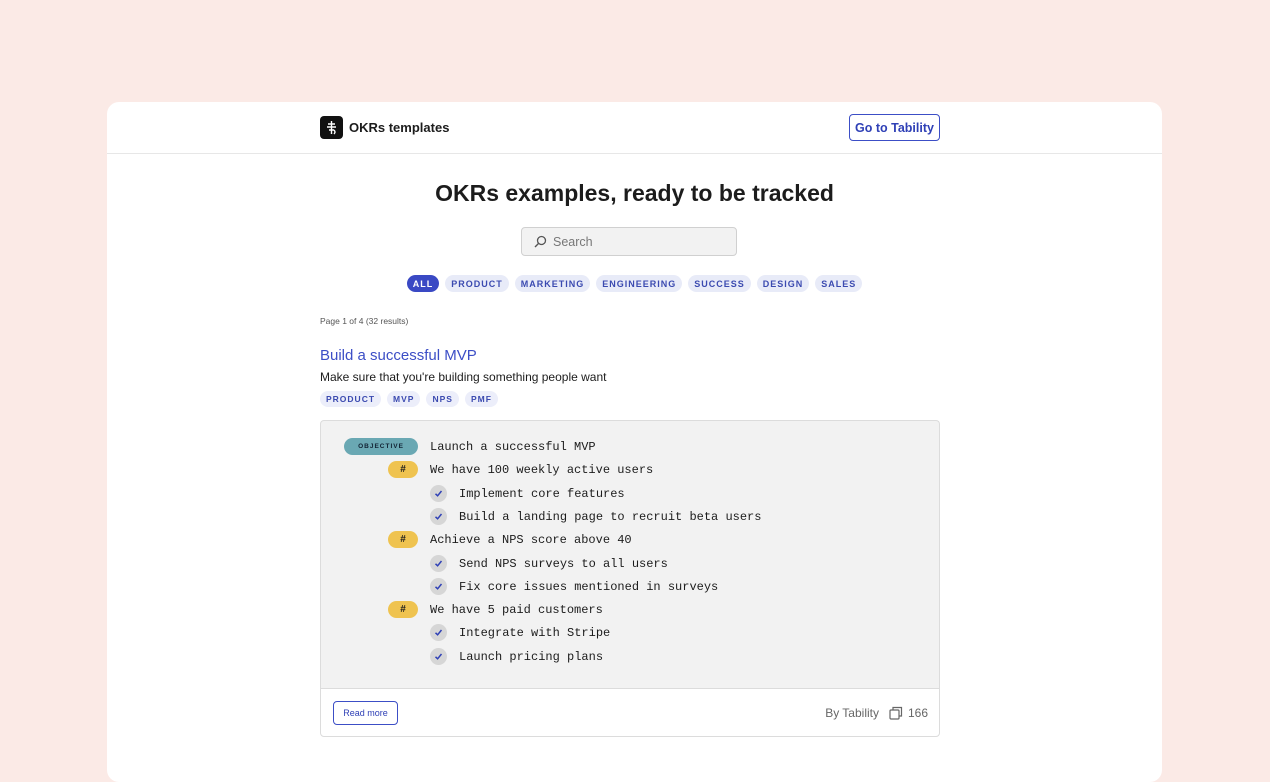 The height and width of the screenshot is (782, 1270). Describe the element at coordinates (540, 241) in the screenshot. I see `search-icon` at that location.